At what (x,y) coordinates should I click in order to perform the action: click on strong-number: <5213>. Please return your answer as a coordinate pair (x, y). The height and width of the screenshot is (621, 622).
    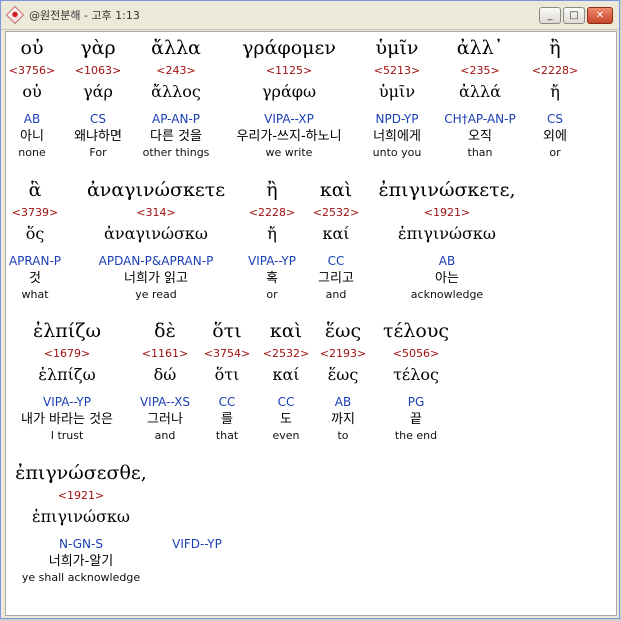
    Looking at the image, I should click on (397, 71).